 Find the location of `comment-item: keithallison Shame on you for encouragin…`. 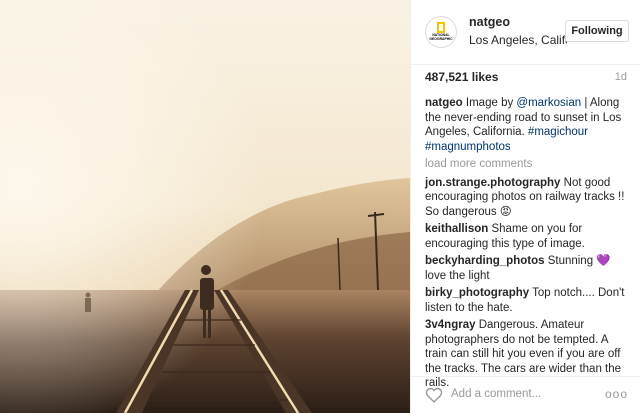

comment-item: keithallison Shame on you for encouragin… is located at coordinates (526, 236).